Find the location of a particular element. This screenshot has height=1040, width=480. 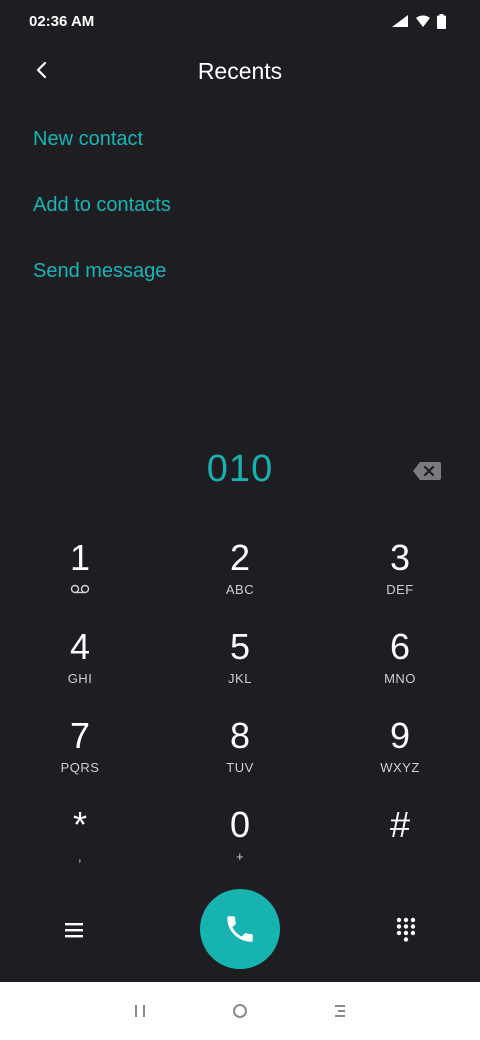

system-nav-bar is located at coordinates (240, 1011).